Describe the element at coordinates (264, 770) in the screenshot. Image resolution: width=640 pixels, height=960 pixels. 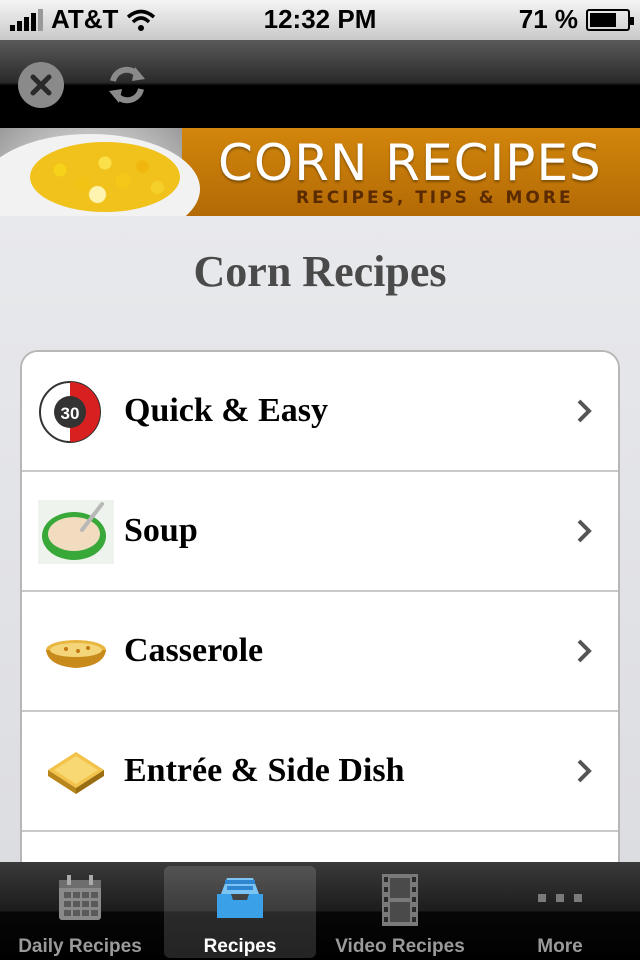
I see `category-label: Entrée & Side Dish` at that location.